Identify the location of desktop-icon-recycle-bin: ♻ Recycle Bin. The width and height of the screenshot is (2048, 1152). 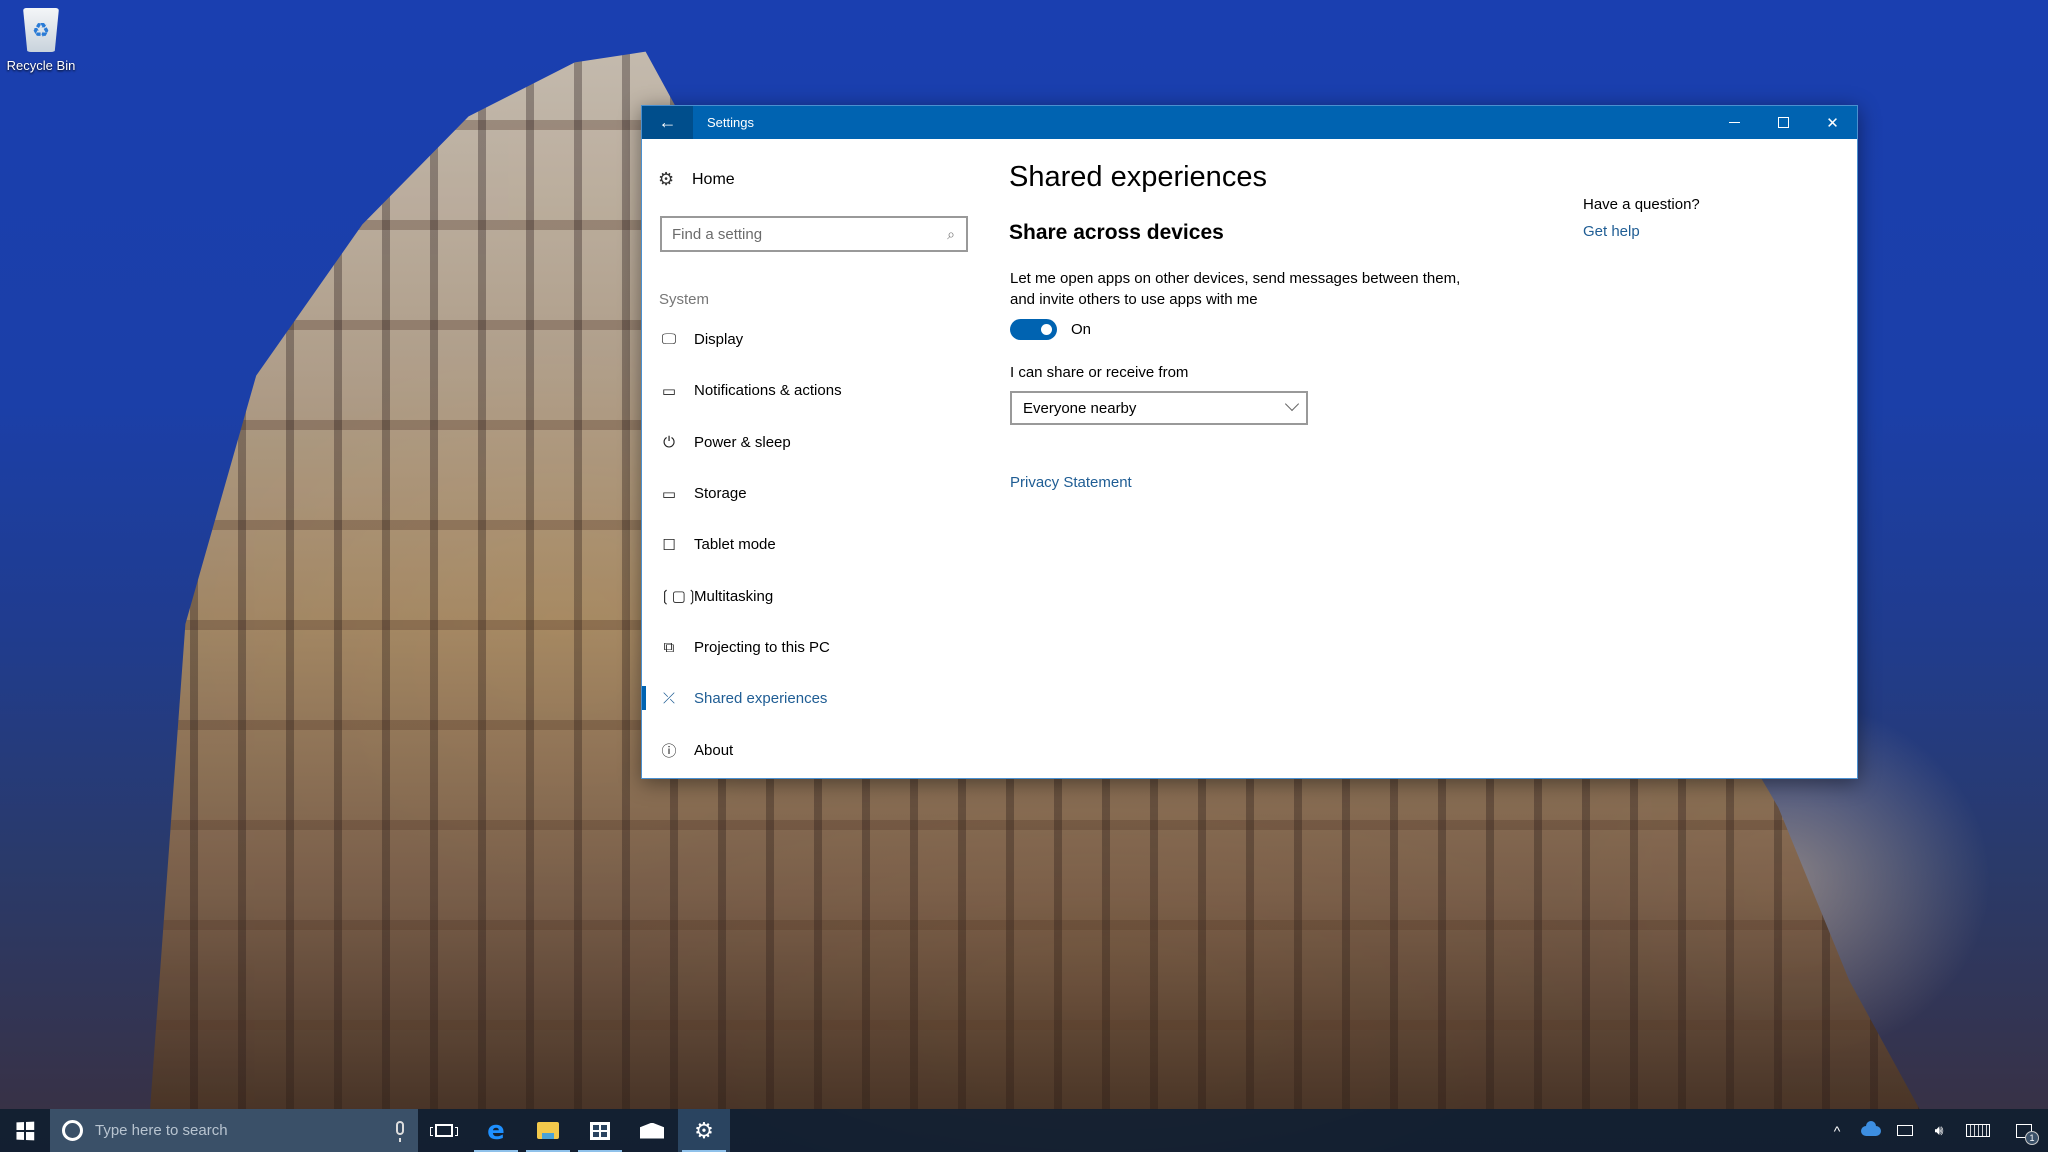
(41, 40).